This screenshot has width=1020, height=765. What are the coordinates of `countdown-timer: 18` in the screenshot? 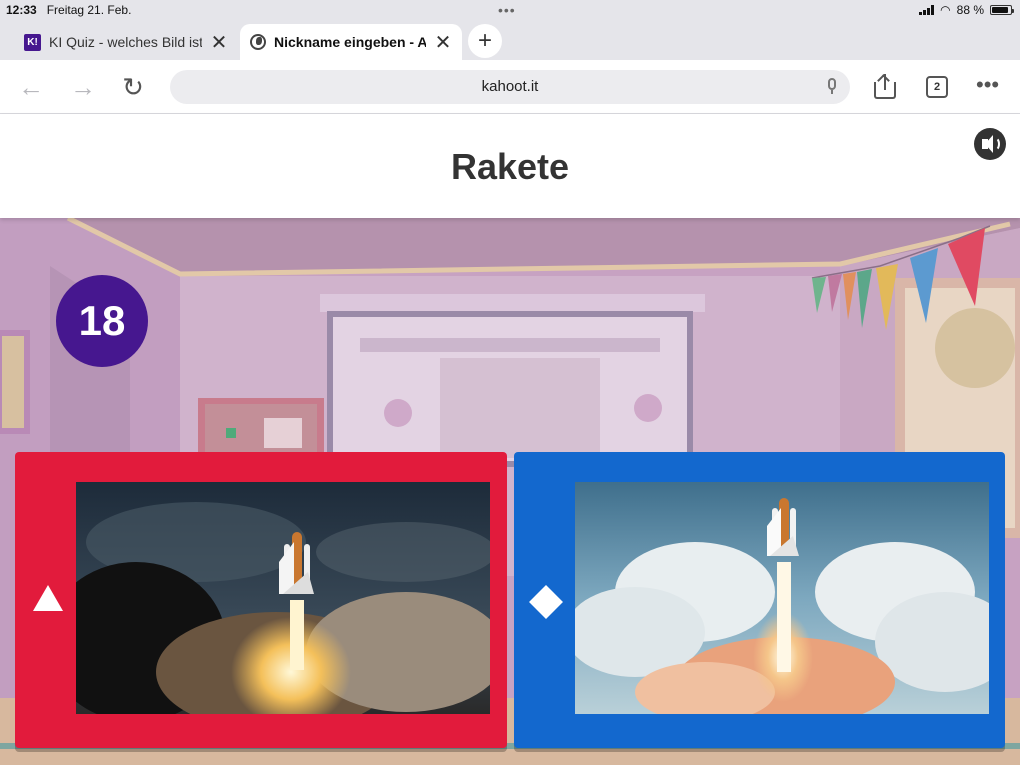 It's located at (102, 321).